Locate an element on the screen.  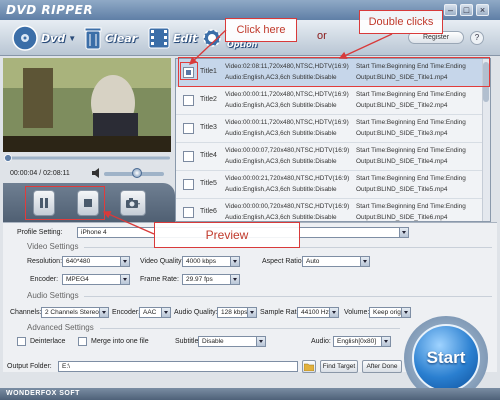
audio-track-label: Audio: is located at coordinates (321, 341).